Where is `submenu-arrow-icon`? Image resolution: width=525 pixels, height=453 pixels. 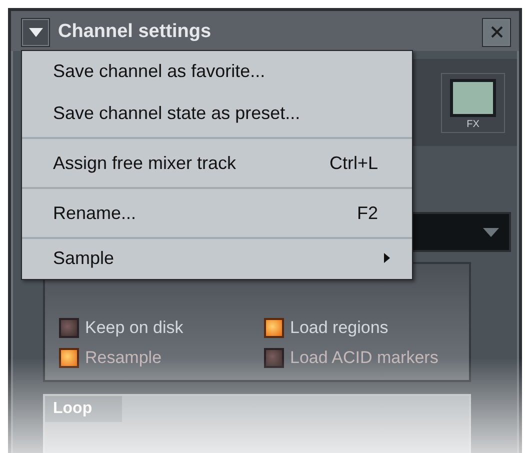 submenu-arrow-icon is located at coordinates (387, 258).